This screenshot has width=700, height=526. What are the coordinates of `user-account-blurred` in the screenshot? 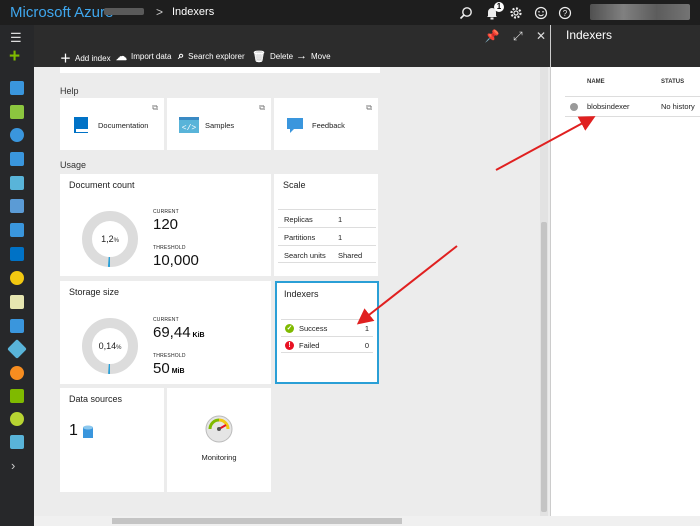 It's located at (640, 12).